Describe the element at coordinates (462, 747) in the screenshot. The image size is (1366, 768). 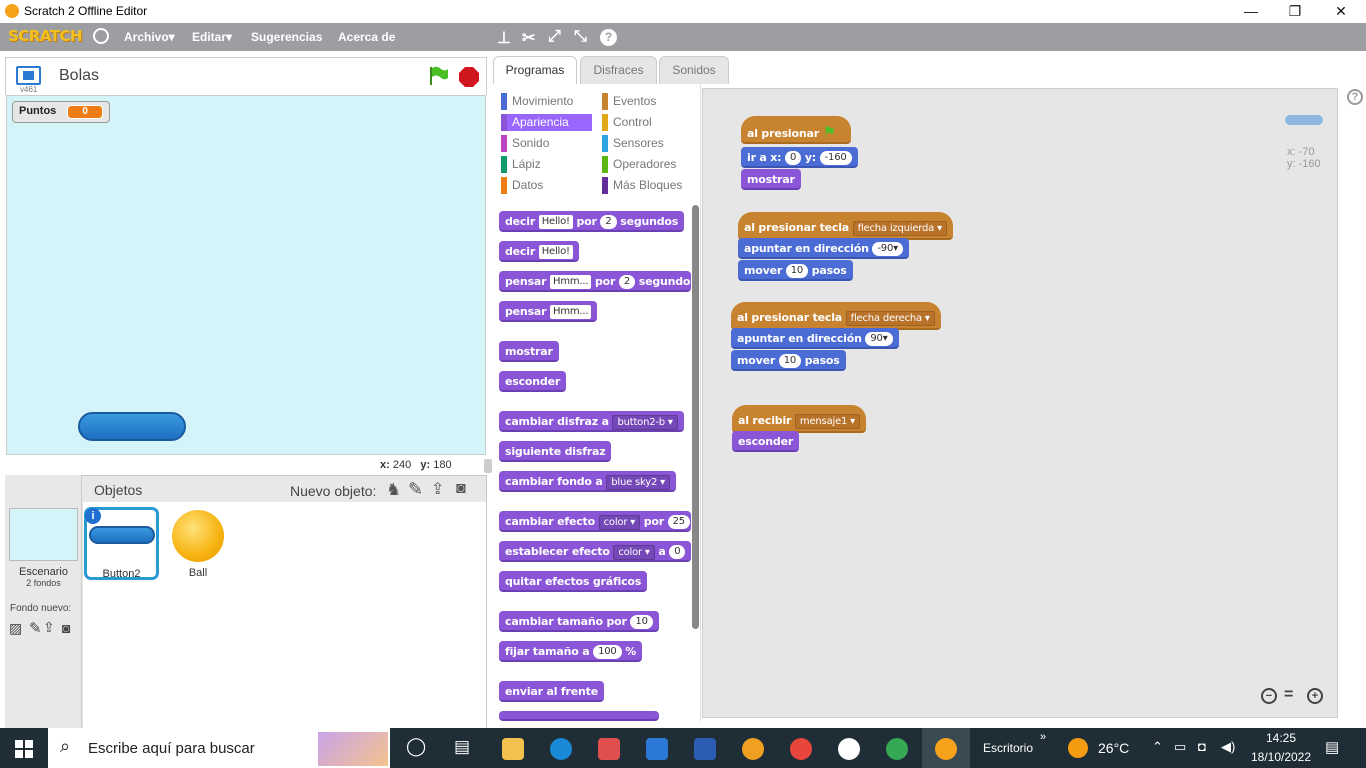
I see `widgets-icon: ▤` at that location.